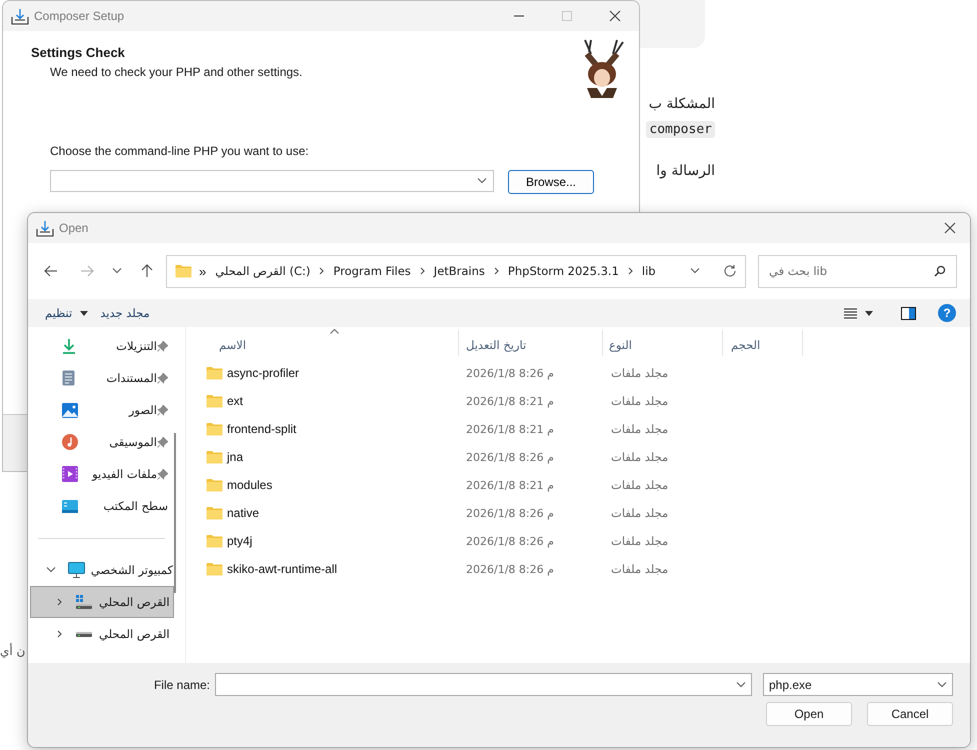 This screenshot has height=750, width=977. Describe the element at coordinates (182, 685) in the screenshot. I see `field-label: File name:` at that location.